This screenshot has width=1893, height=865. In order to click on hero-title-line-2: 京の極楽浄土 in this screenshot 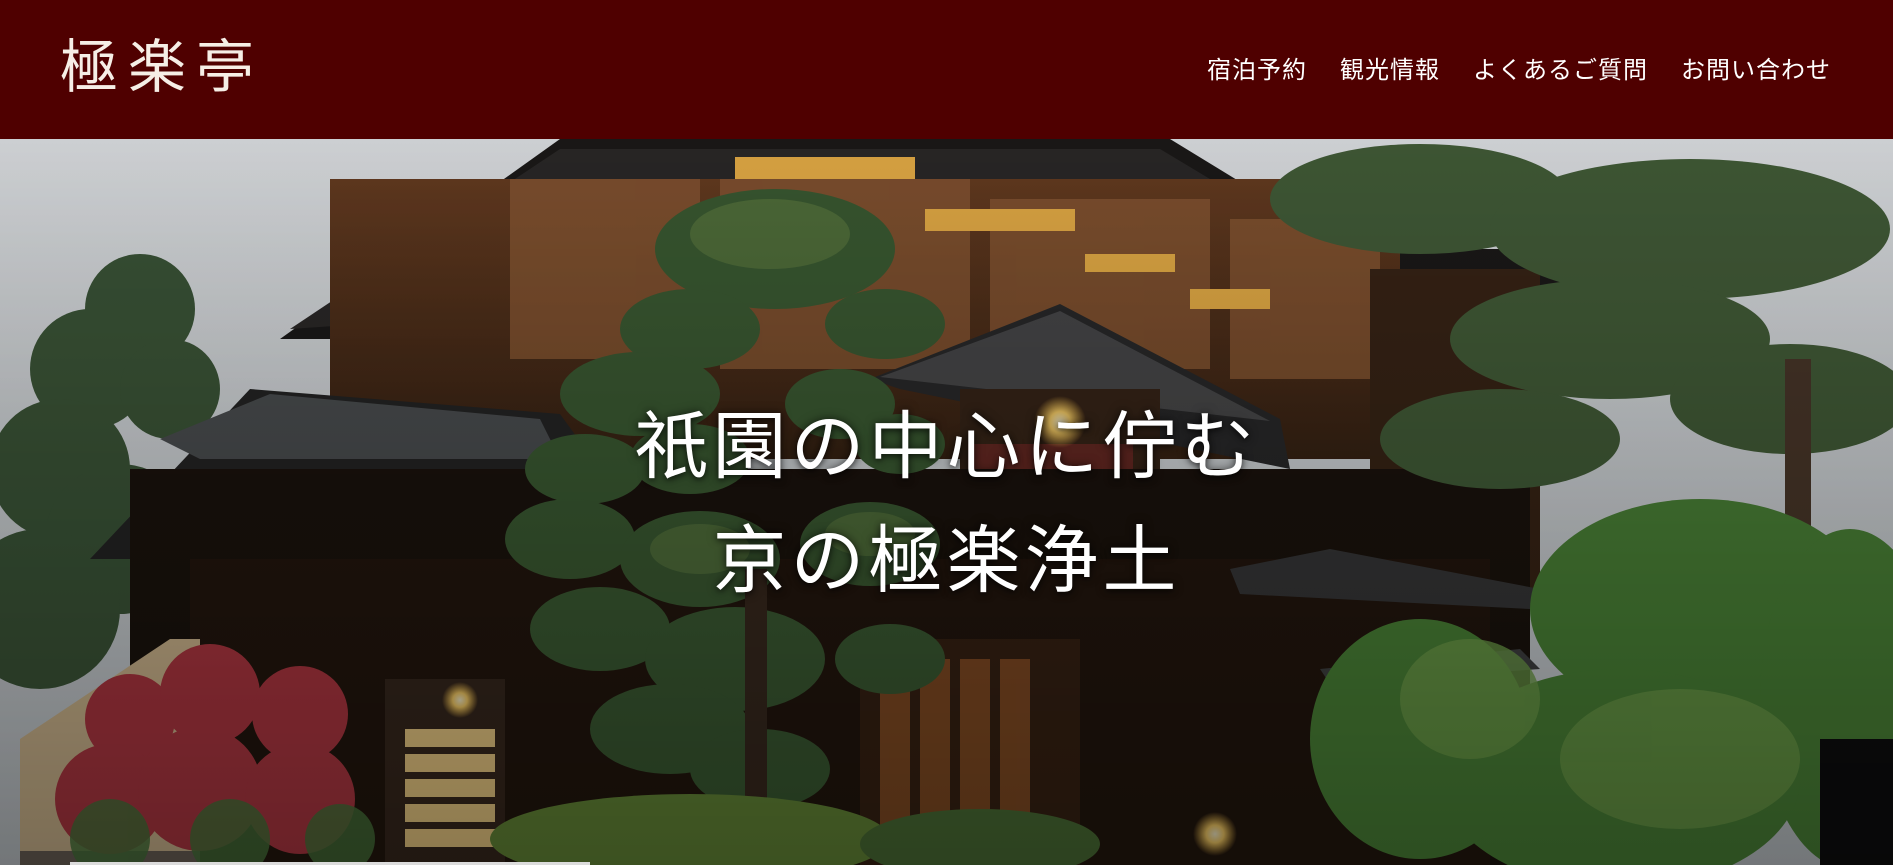, I will do `click(946, 561)`.